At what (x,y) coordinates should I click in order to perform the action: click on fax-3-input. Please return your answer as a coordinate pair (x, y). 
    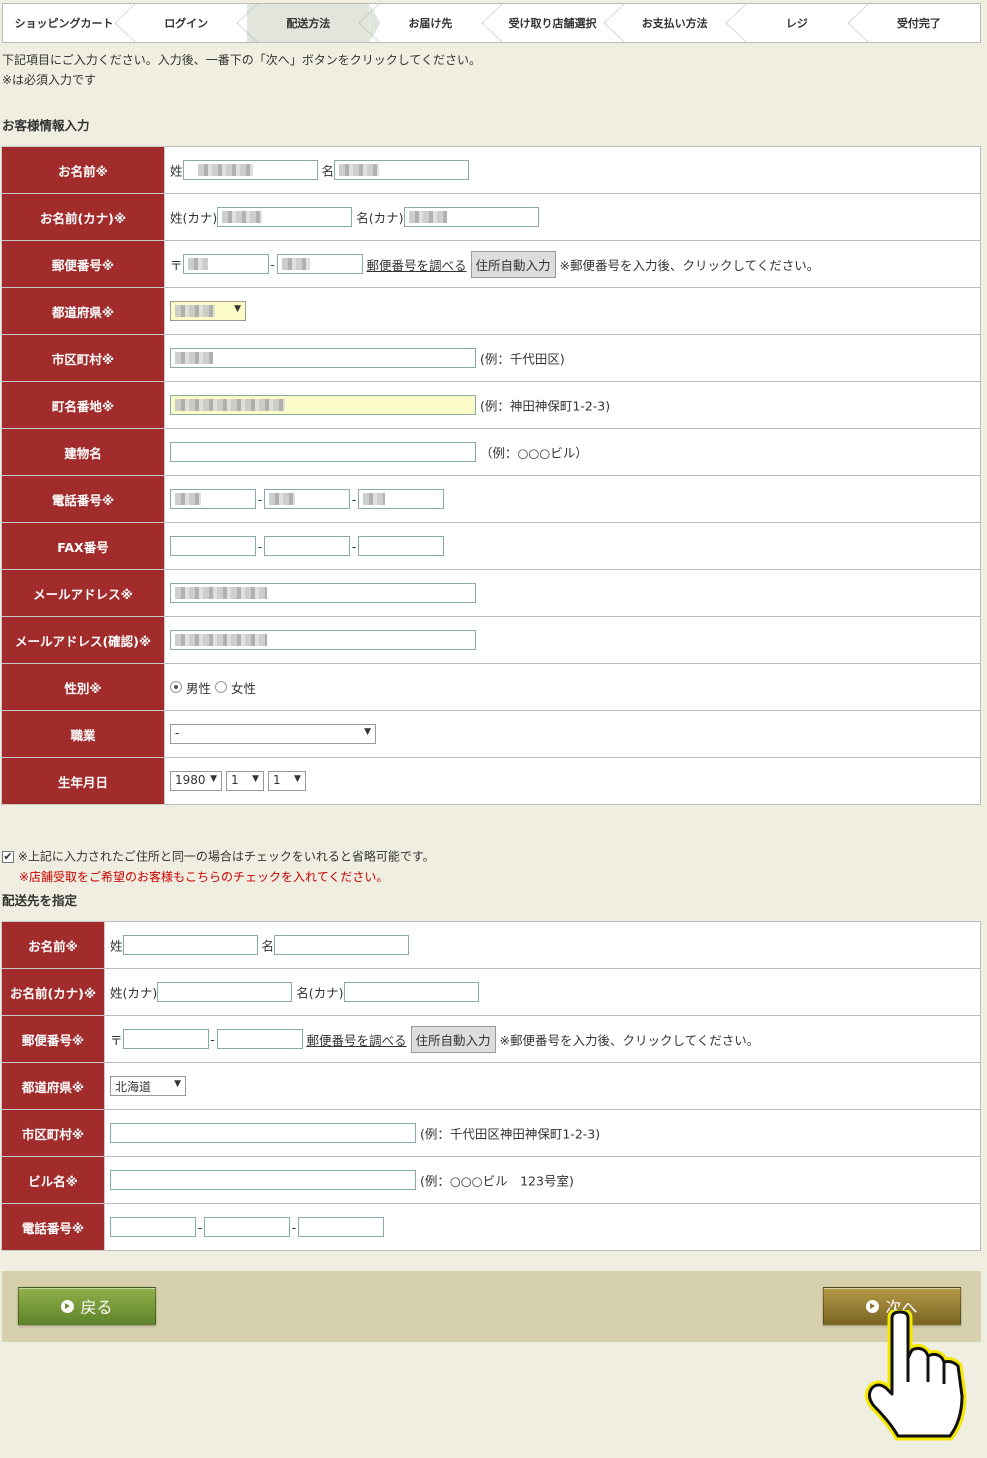
    Looking at the image, I should click on (401, 546).